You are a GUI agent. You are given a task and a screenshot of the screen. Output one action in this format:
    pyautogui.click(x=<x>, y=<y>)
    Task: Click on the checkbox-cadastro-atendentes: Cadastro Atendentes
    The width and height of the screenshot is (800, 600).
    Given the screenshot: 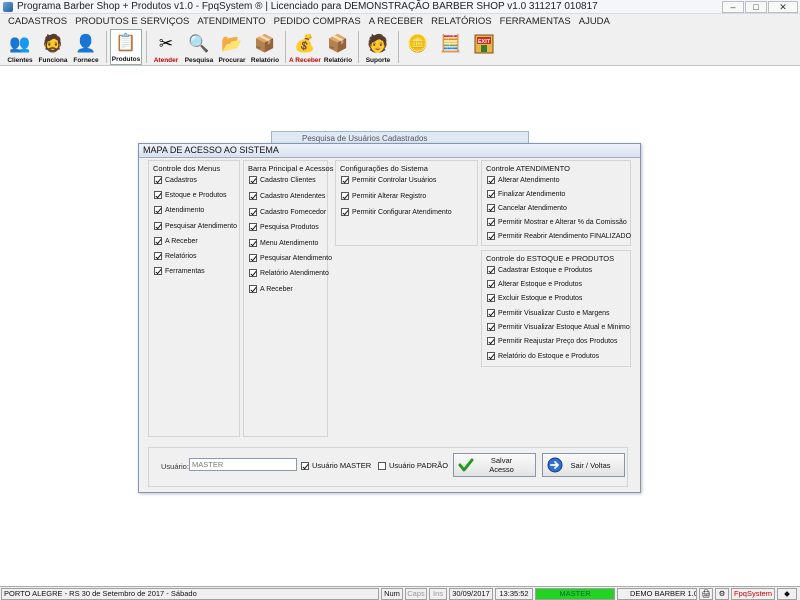 What is the action you would take?
    pyautogui.click(x=287, y=196)
    